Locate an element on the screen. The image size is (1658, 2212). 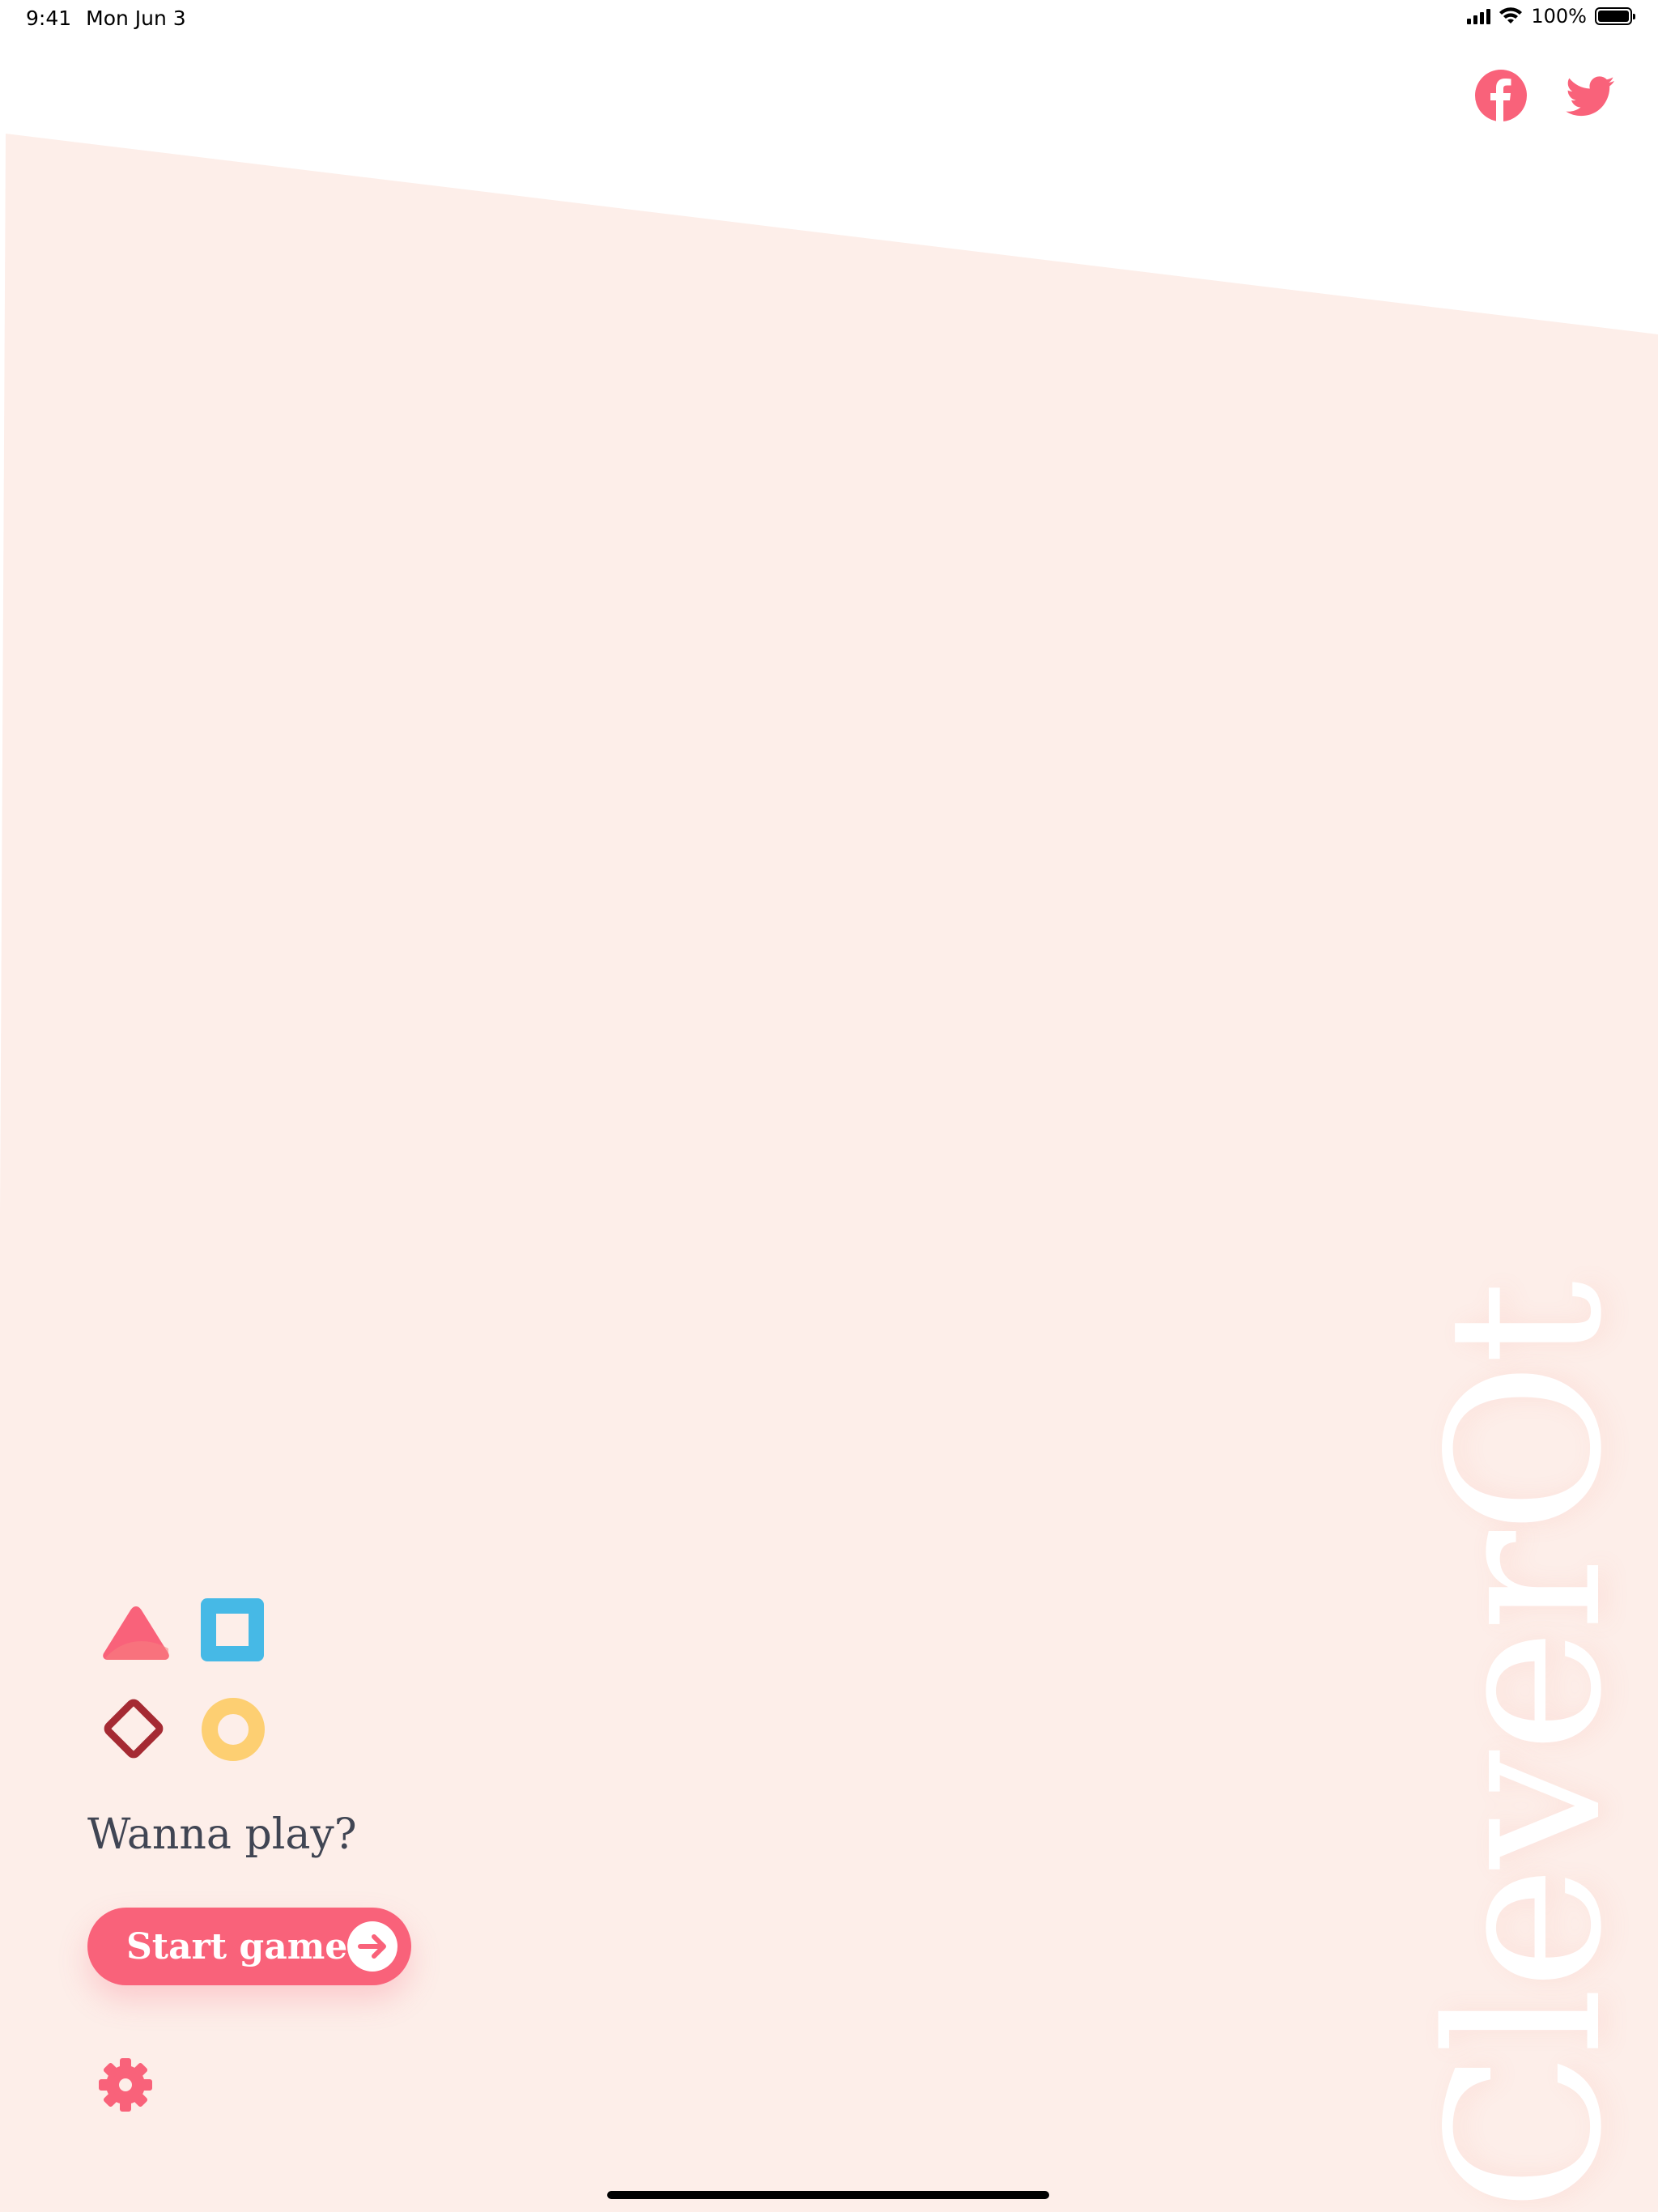
wifi-icon is located at coordinates (1511, 15).